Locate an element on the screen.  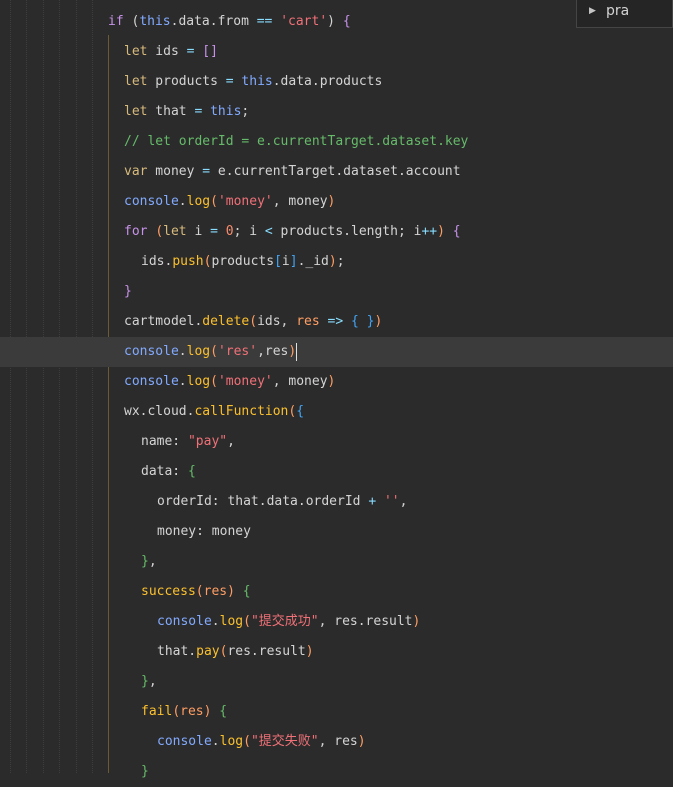
code-token: [ is located at coordinates (278, 261).